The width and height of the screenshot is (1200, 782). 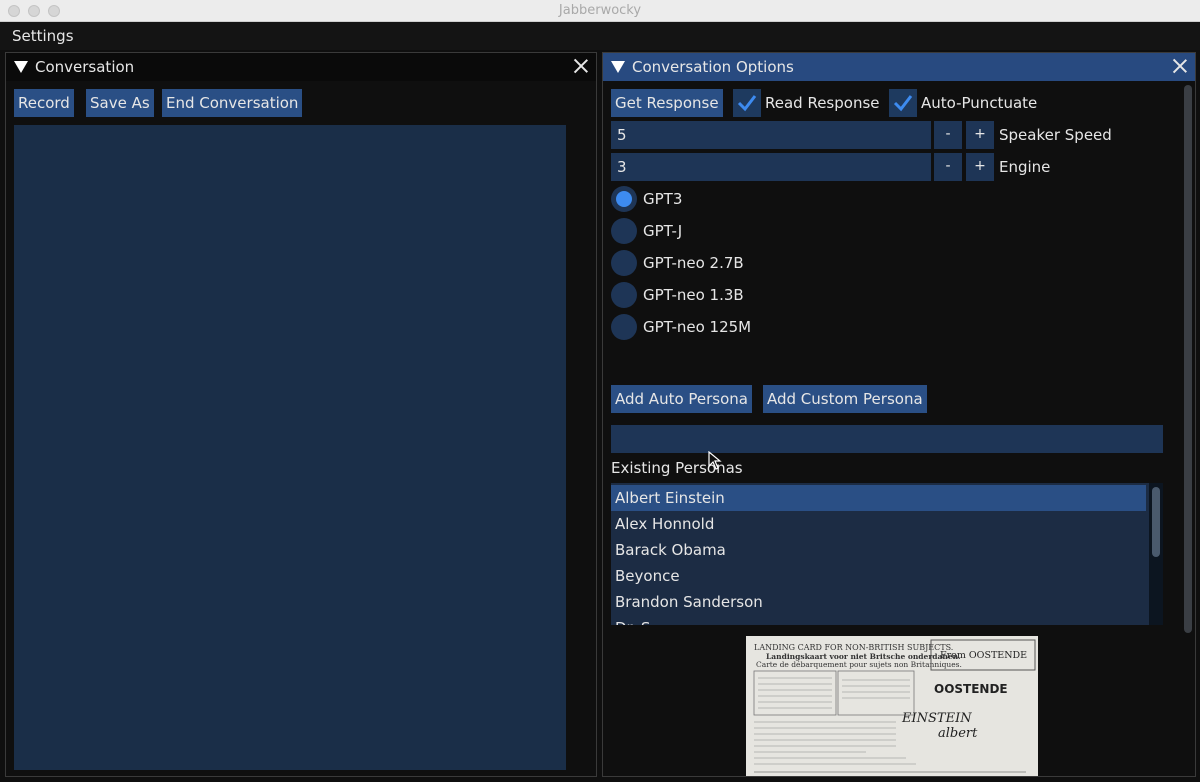 What do you see at coordinates (887, 439) in the screenshot?
I see `persona-name-input` at bounding box center [887, 439].